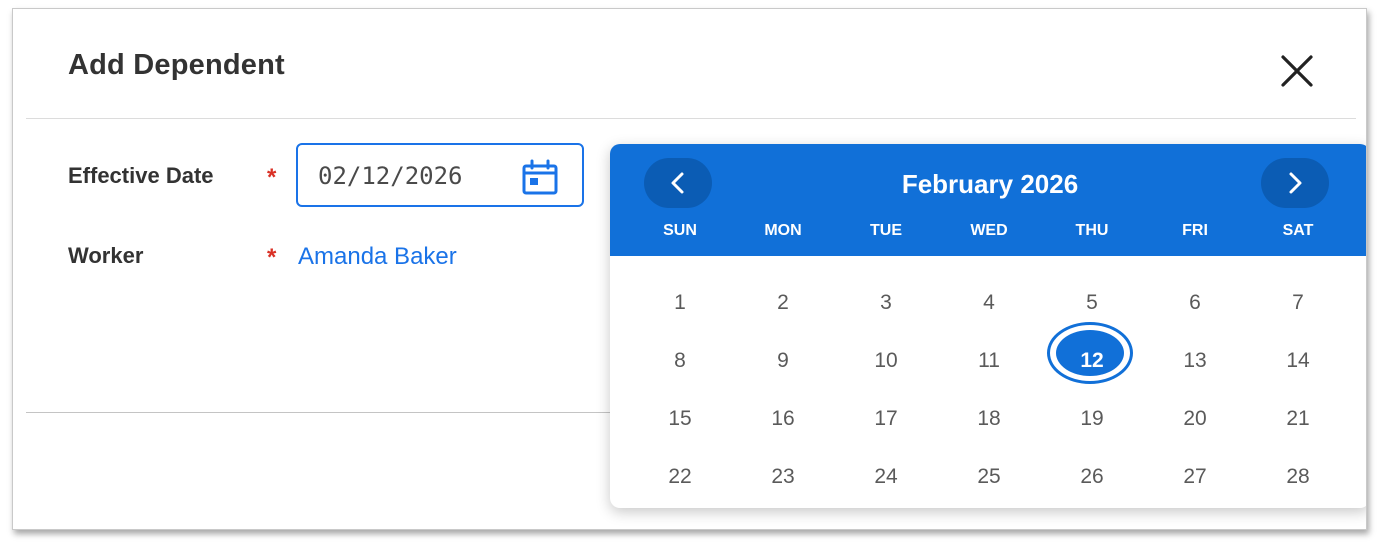 This screenshot has height=547, width=1379. I want to click on dialog-title: Add Dependent, so click(176, 65).